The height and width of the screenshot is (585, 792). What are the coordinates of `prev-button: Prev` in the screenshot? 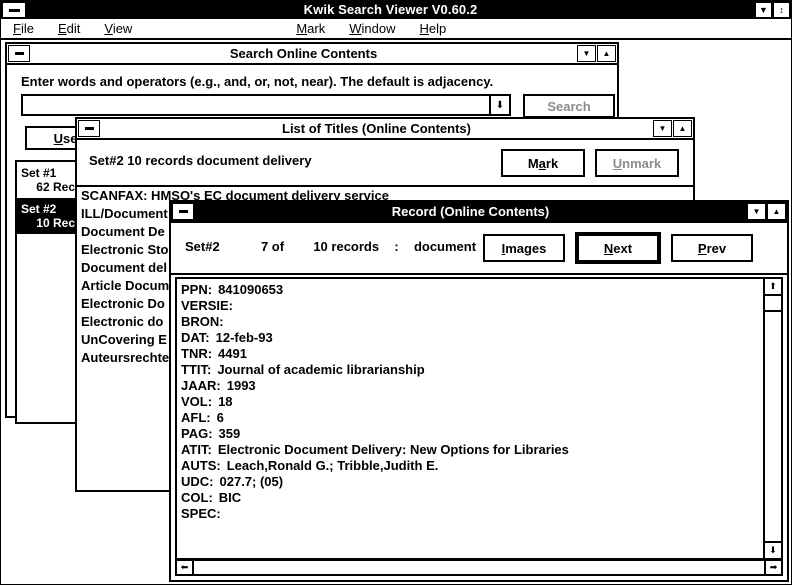 It's located at (712, 248).